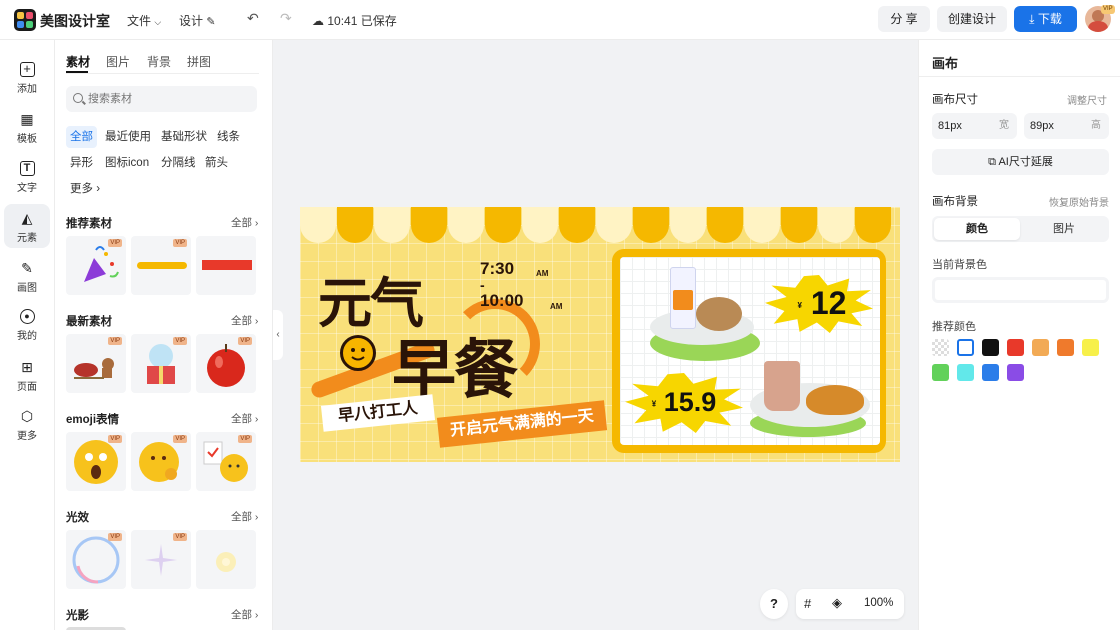 The image size is (1120, 630). Describe the element at coordinates (184, 137) in the screenshot. I see `chip-basic-shapes: 基础形状` at that location.